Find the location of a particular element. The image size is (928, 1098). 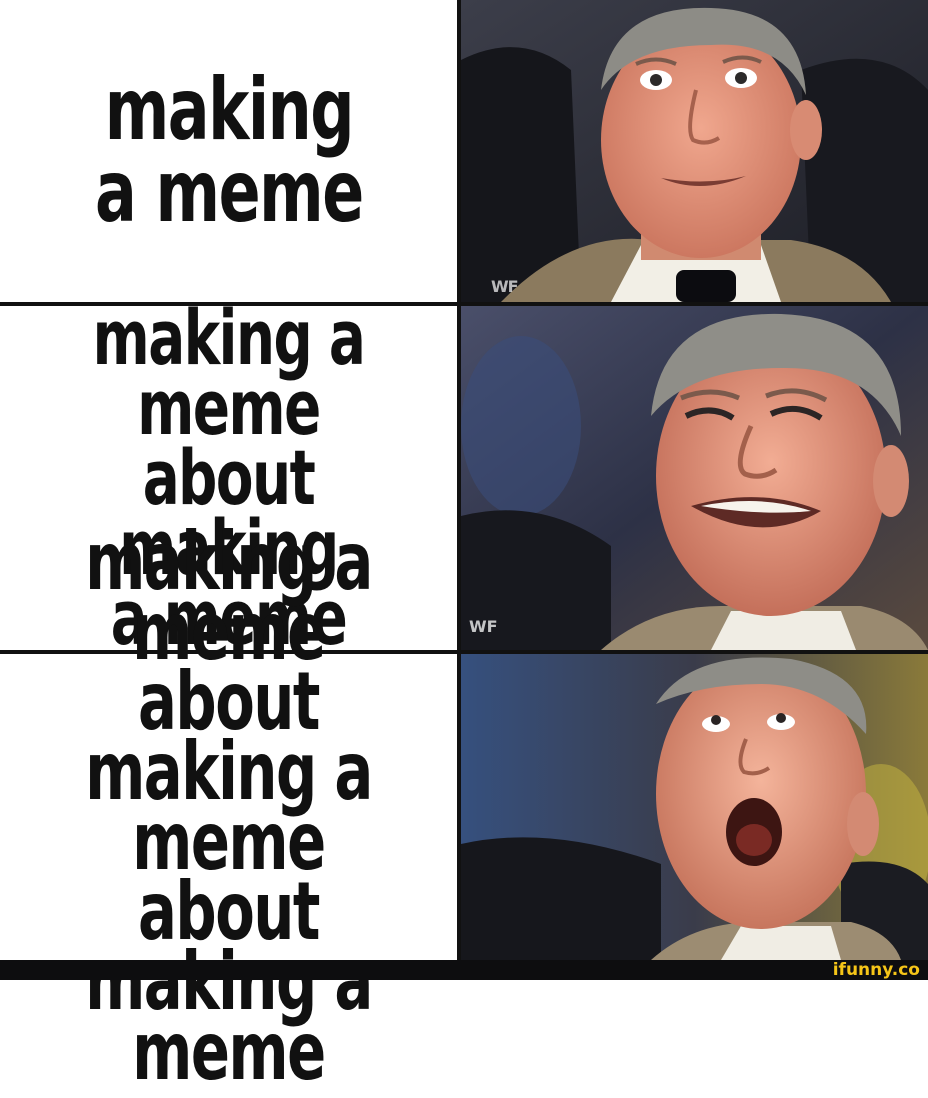

watermark-bar: ifunny.co is located at coordinates (464, 970).